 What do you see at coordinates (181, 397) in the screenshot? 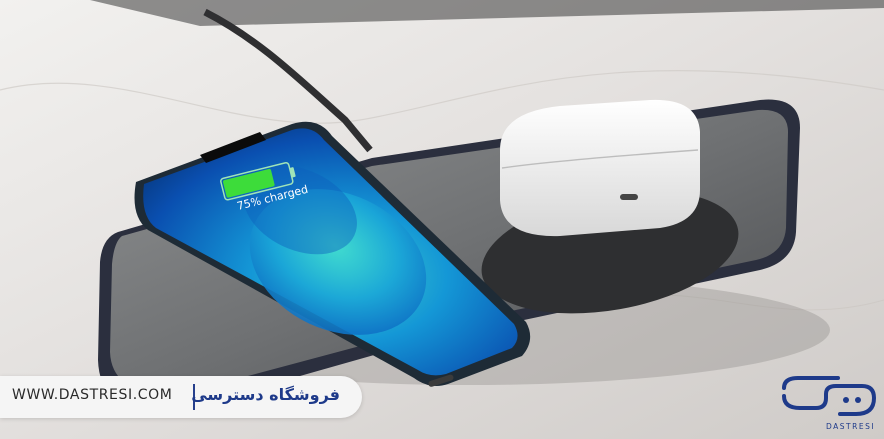
I see `caption-bar: WWW.DASTRESI.COM فروشگاه دسترسی` at bounding box center [181, 397].